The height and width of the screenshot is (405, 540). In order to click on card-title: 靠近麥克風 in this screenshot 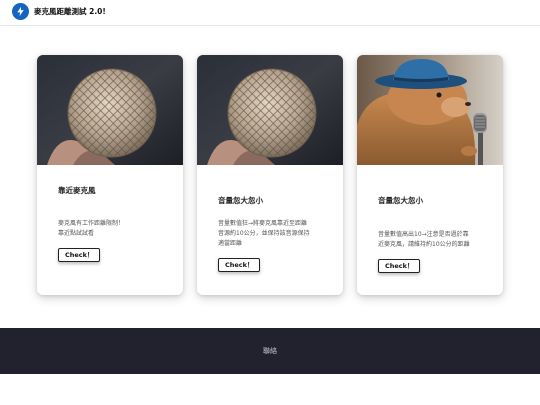, I will do `click(77, 190)`.